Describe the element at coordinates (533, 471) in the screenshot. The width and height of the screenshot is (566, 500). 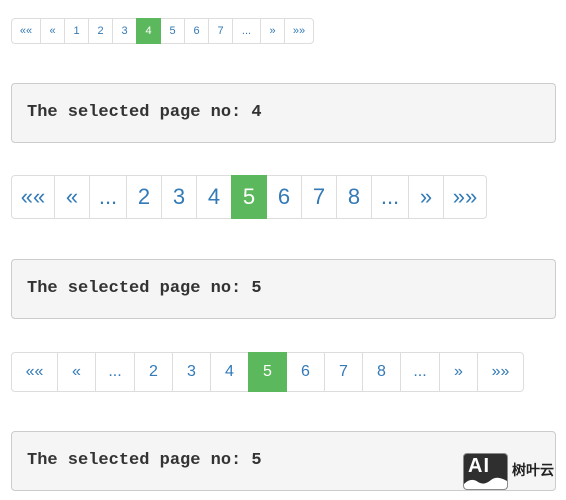
I see `logo-text: 树叶云` at that location.